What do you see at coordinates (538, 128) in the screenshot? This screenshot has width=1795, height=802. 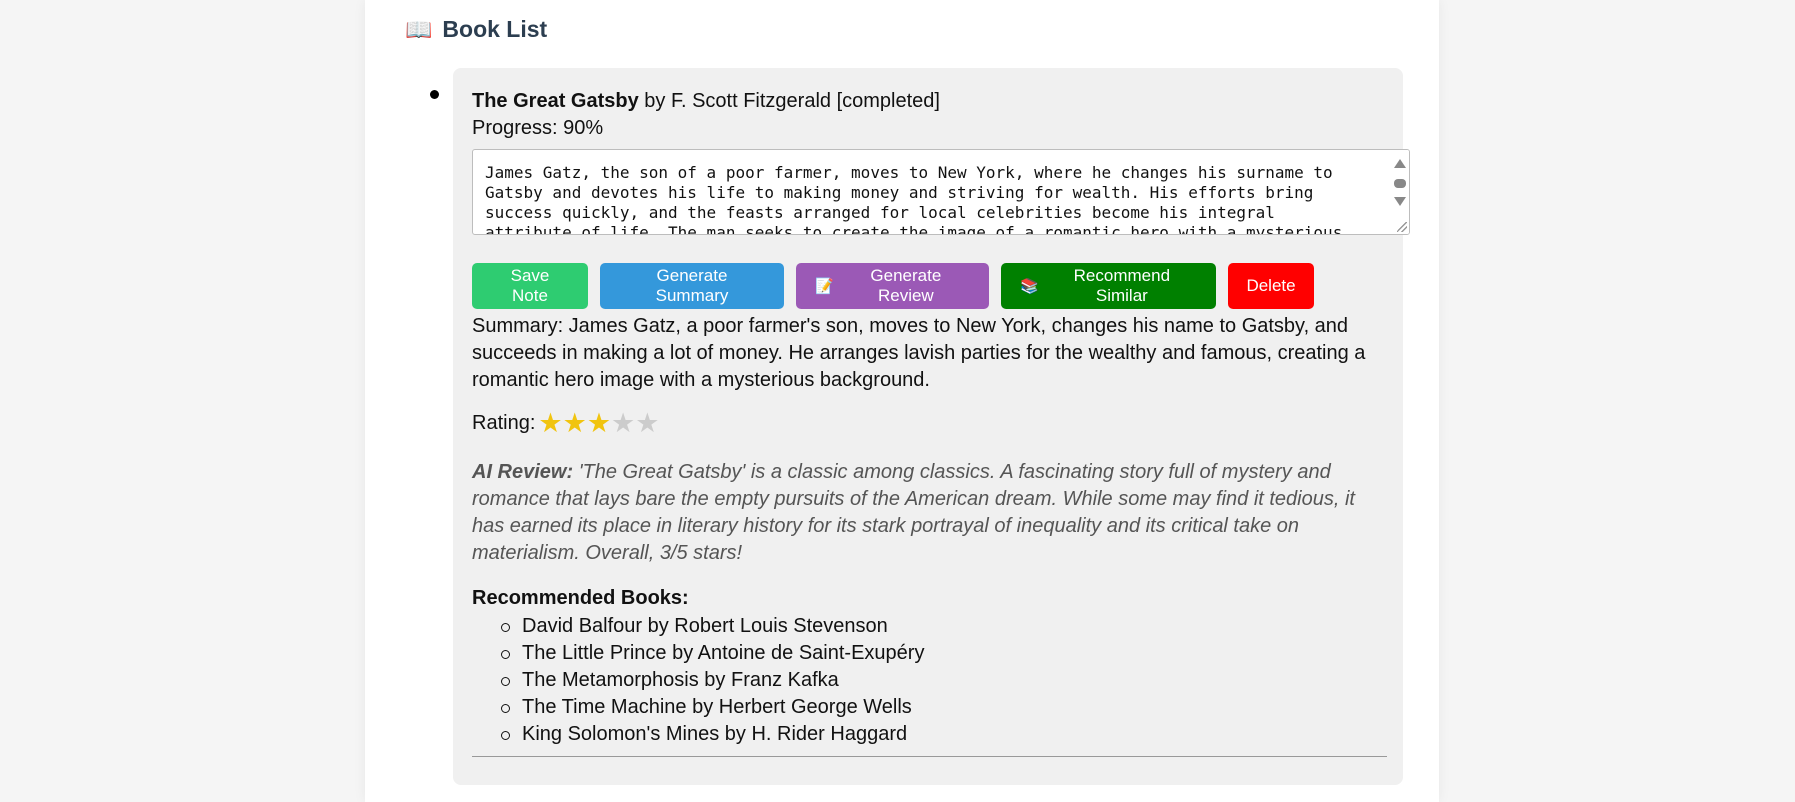 I see `book-progress: Progress: 90%` at bounding box center [538, 128].